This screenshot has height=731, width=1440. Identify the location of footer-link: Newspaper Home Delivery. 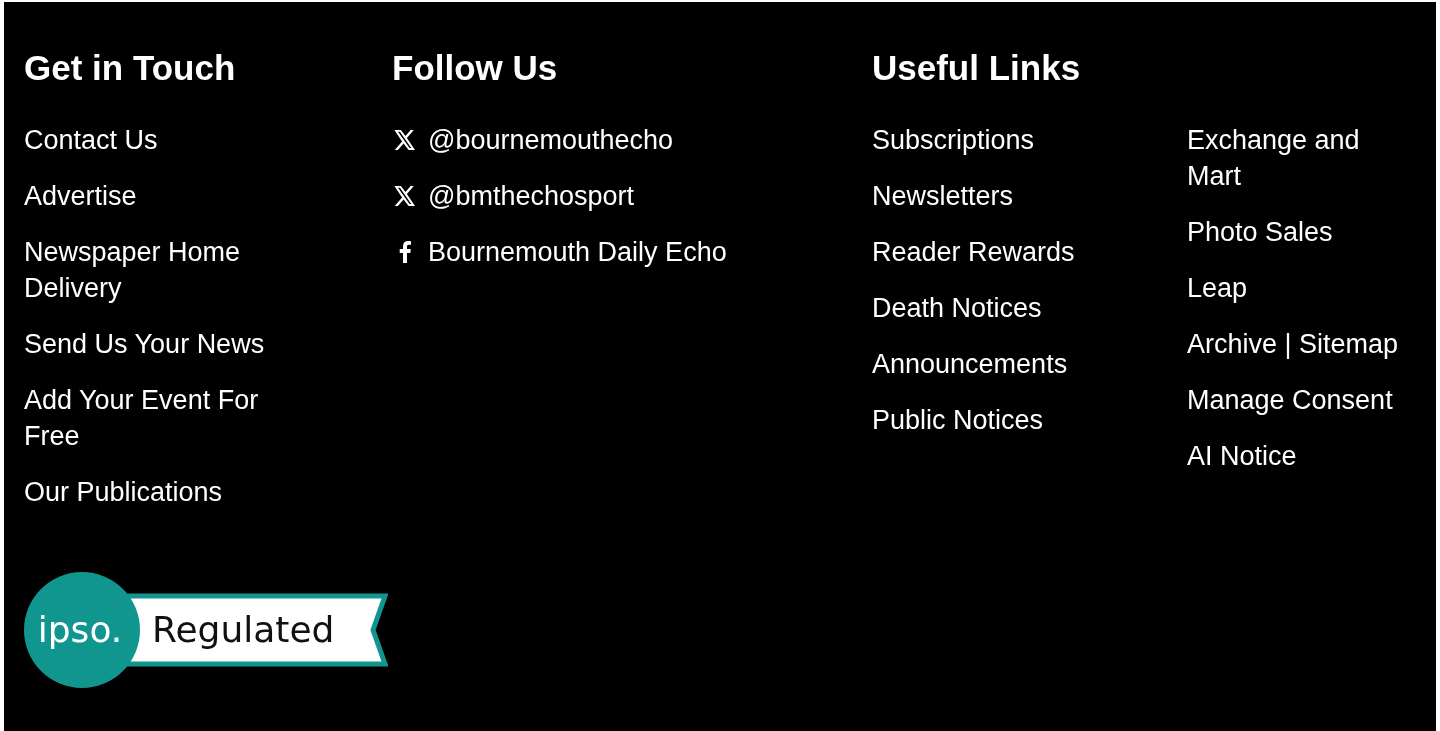
(159, 270).